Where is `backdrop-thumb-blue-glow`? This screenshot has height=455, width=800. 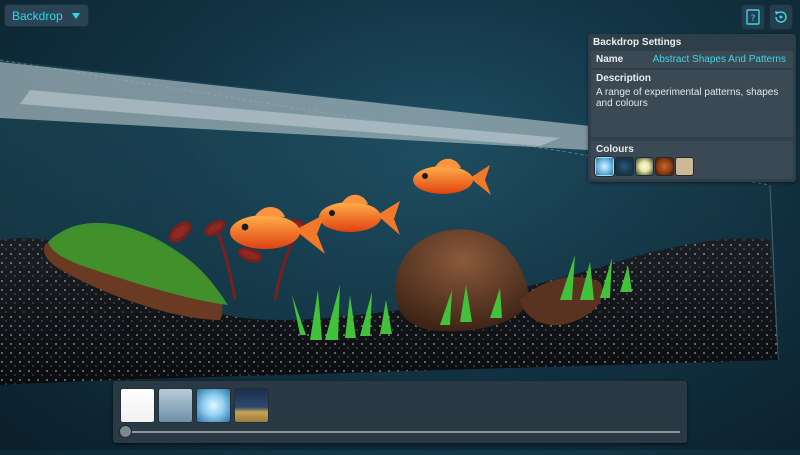
backdrop-thumb-blue-glow is located at coordinates (213, 405).